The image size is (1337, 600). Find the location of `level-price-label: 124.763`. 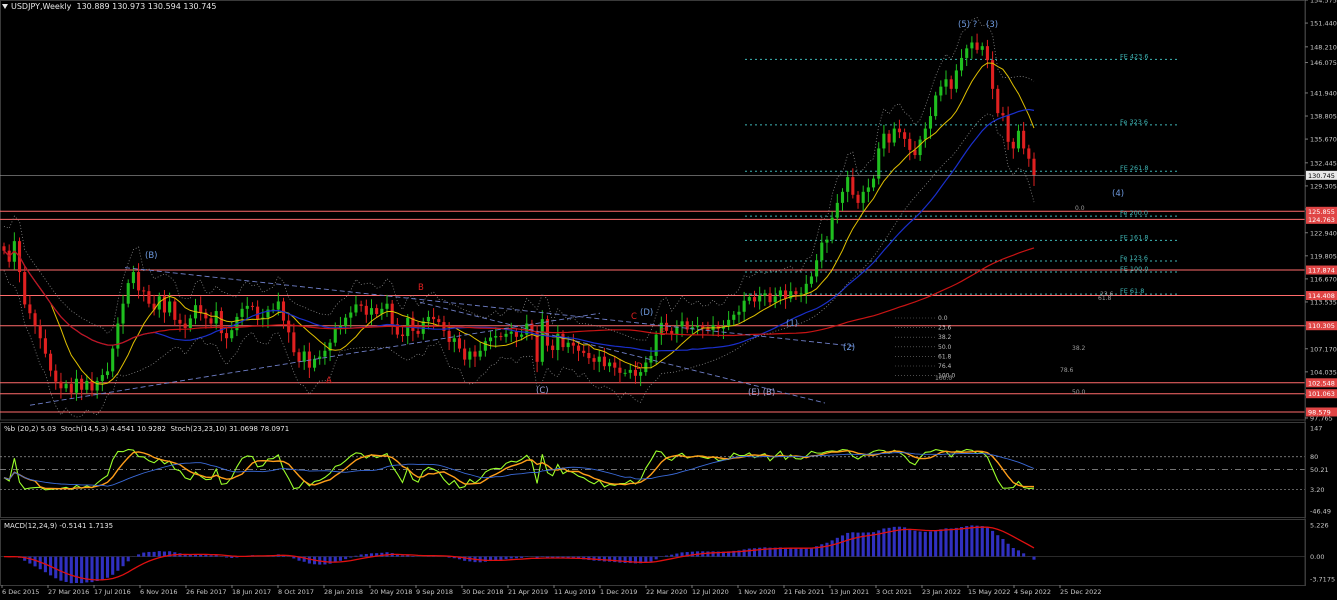

level-price-label: 124.763 is located at coordinates (1321, 220).